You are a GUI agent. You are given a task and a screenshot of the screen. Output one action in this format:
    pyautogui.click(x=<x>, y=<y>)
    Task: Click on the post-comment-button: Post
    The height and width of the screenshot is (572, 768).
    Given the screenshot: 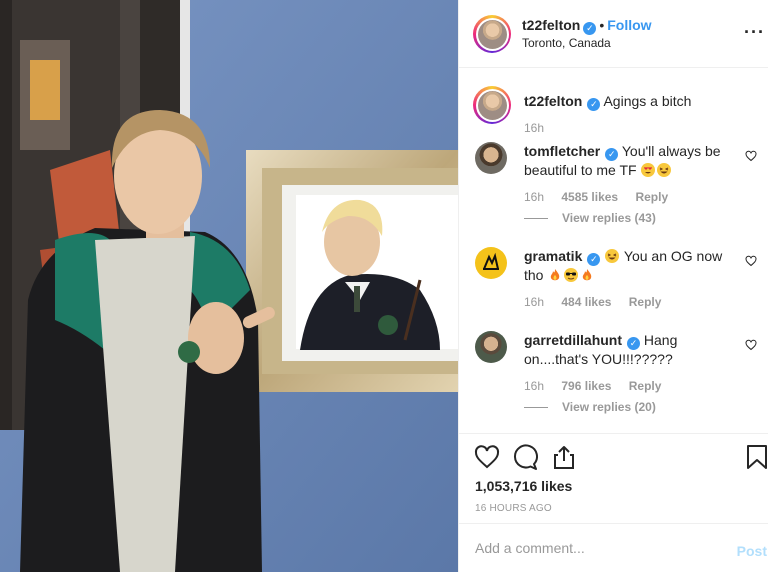 What is the action you would take?
    pyautogui.click(x=752, y=551)
    